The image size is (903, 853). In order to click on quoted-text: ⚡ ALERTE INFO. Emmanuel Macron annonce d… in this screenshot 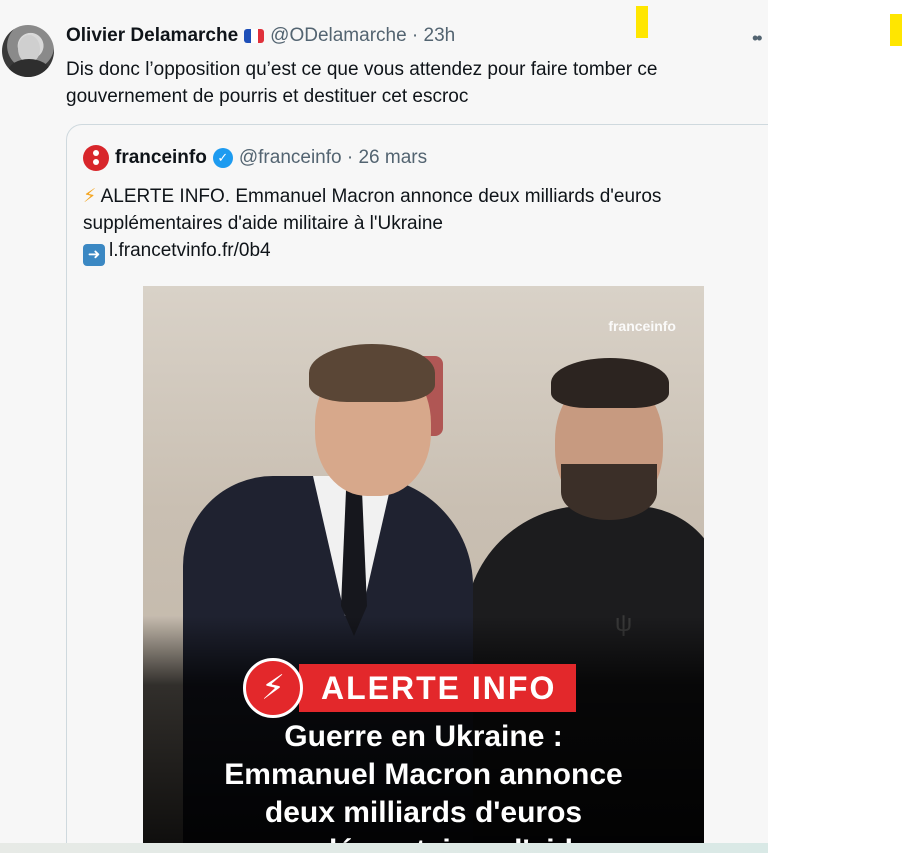, I will do `click(423, 224)`.